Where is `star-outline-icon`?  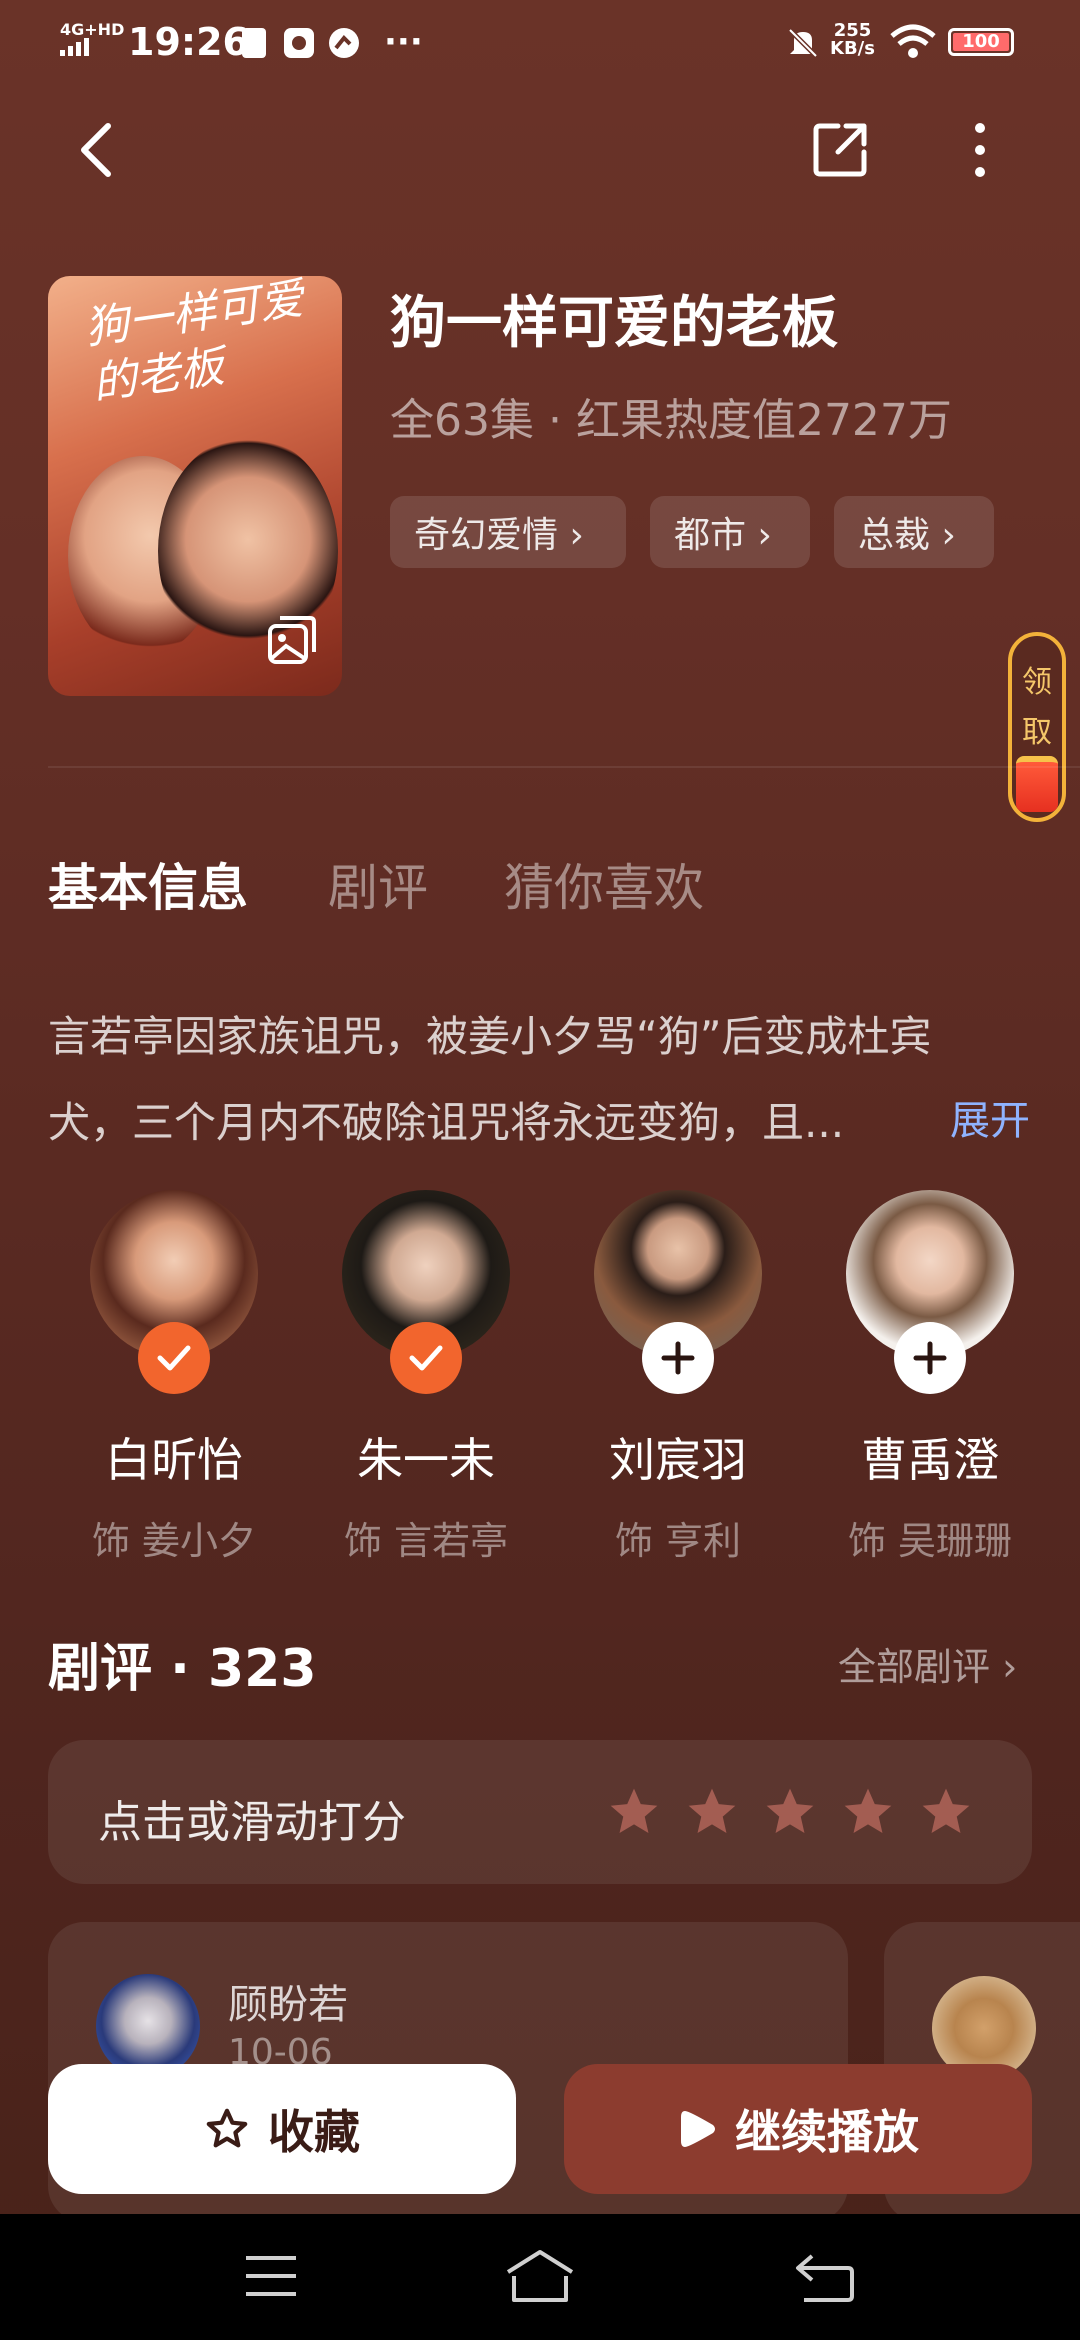
star-outline-icon is located at coordinates (227, 2128).